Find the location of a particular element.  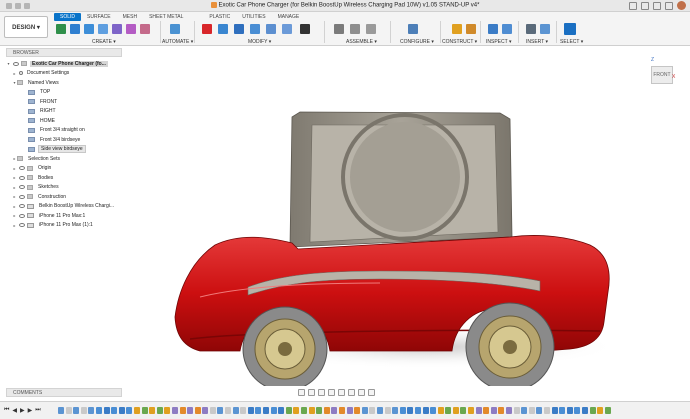

press-pull-icon is located at coordinates (223, 29).